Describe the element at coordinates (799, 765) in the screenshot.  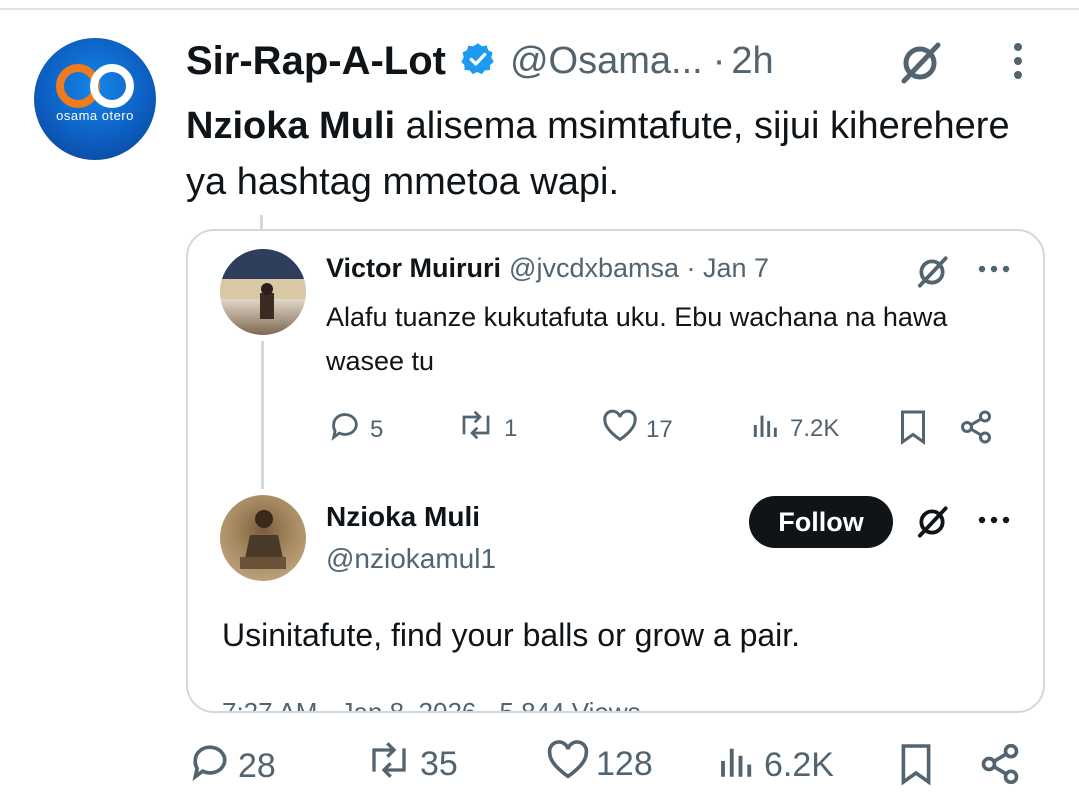
I see `views-count: 6.2K` at that location.